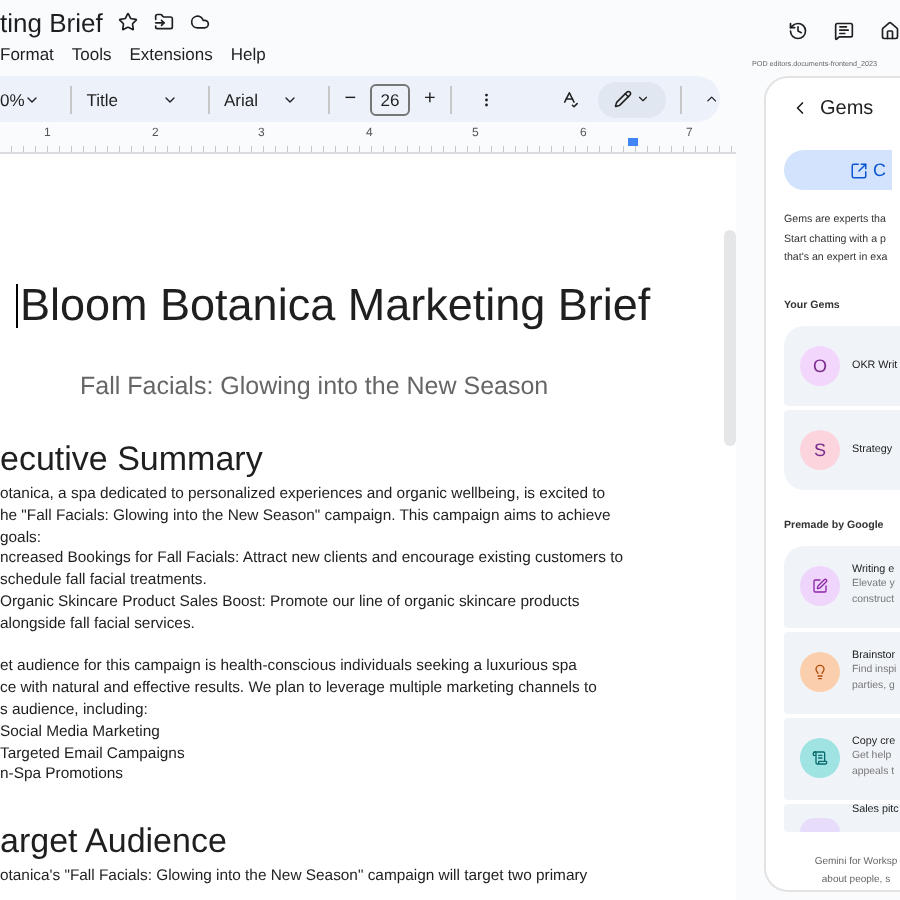  I want to click on star-icon, so click(128, 22).